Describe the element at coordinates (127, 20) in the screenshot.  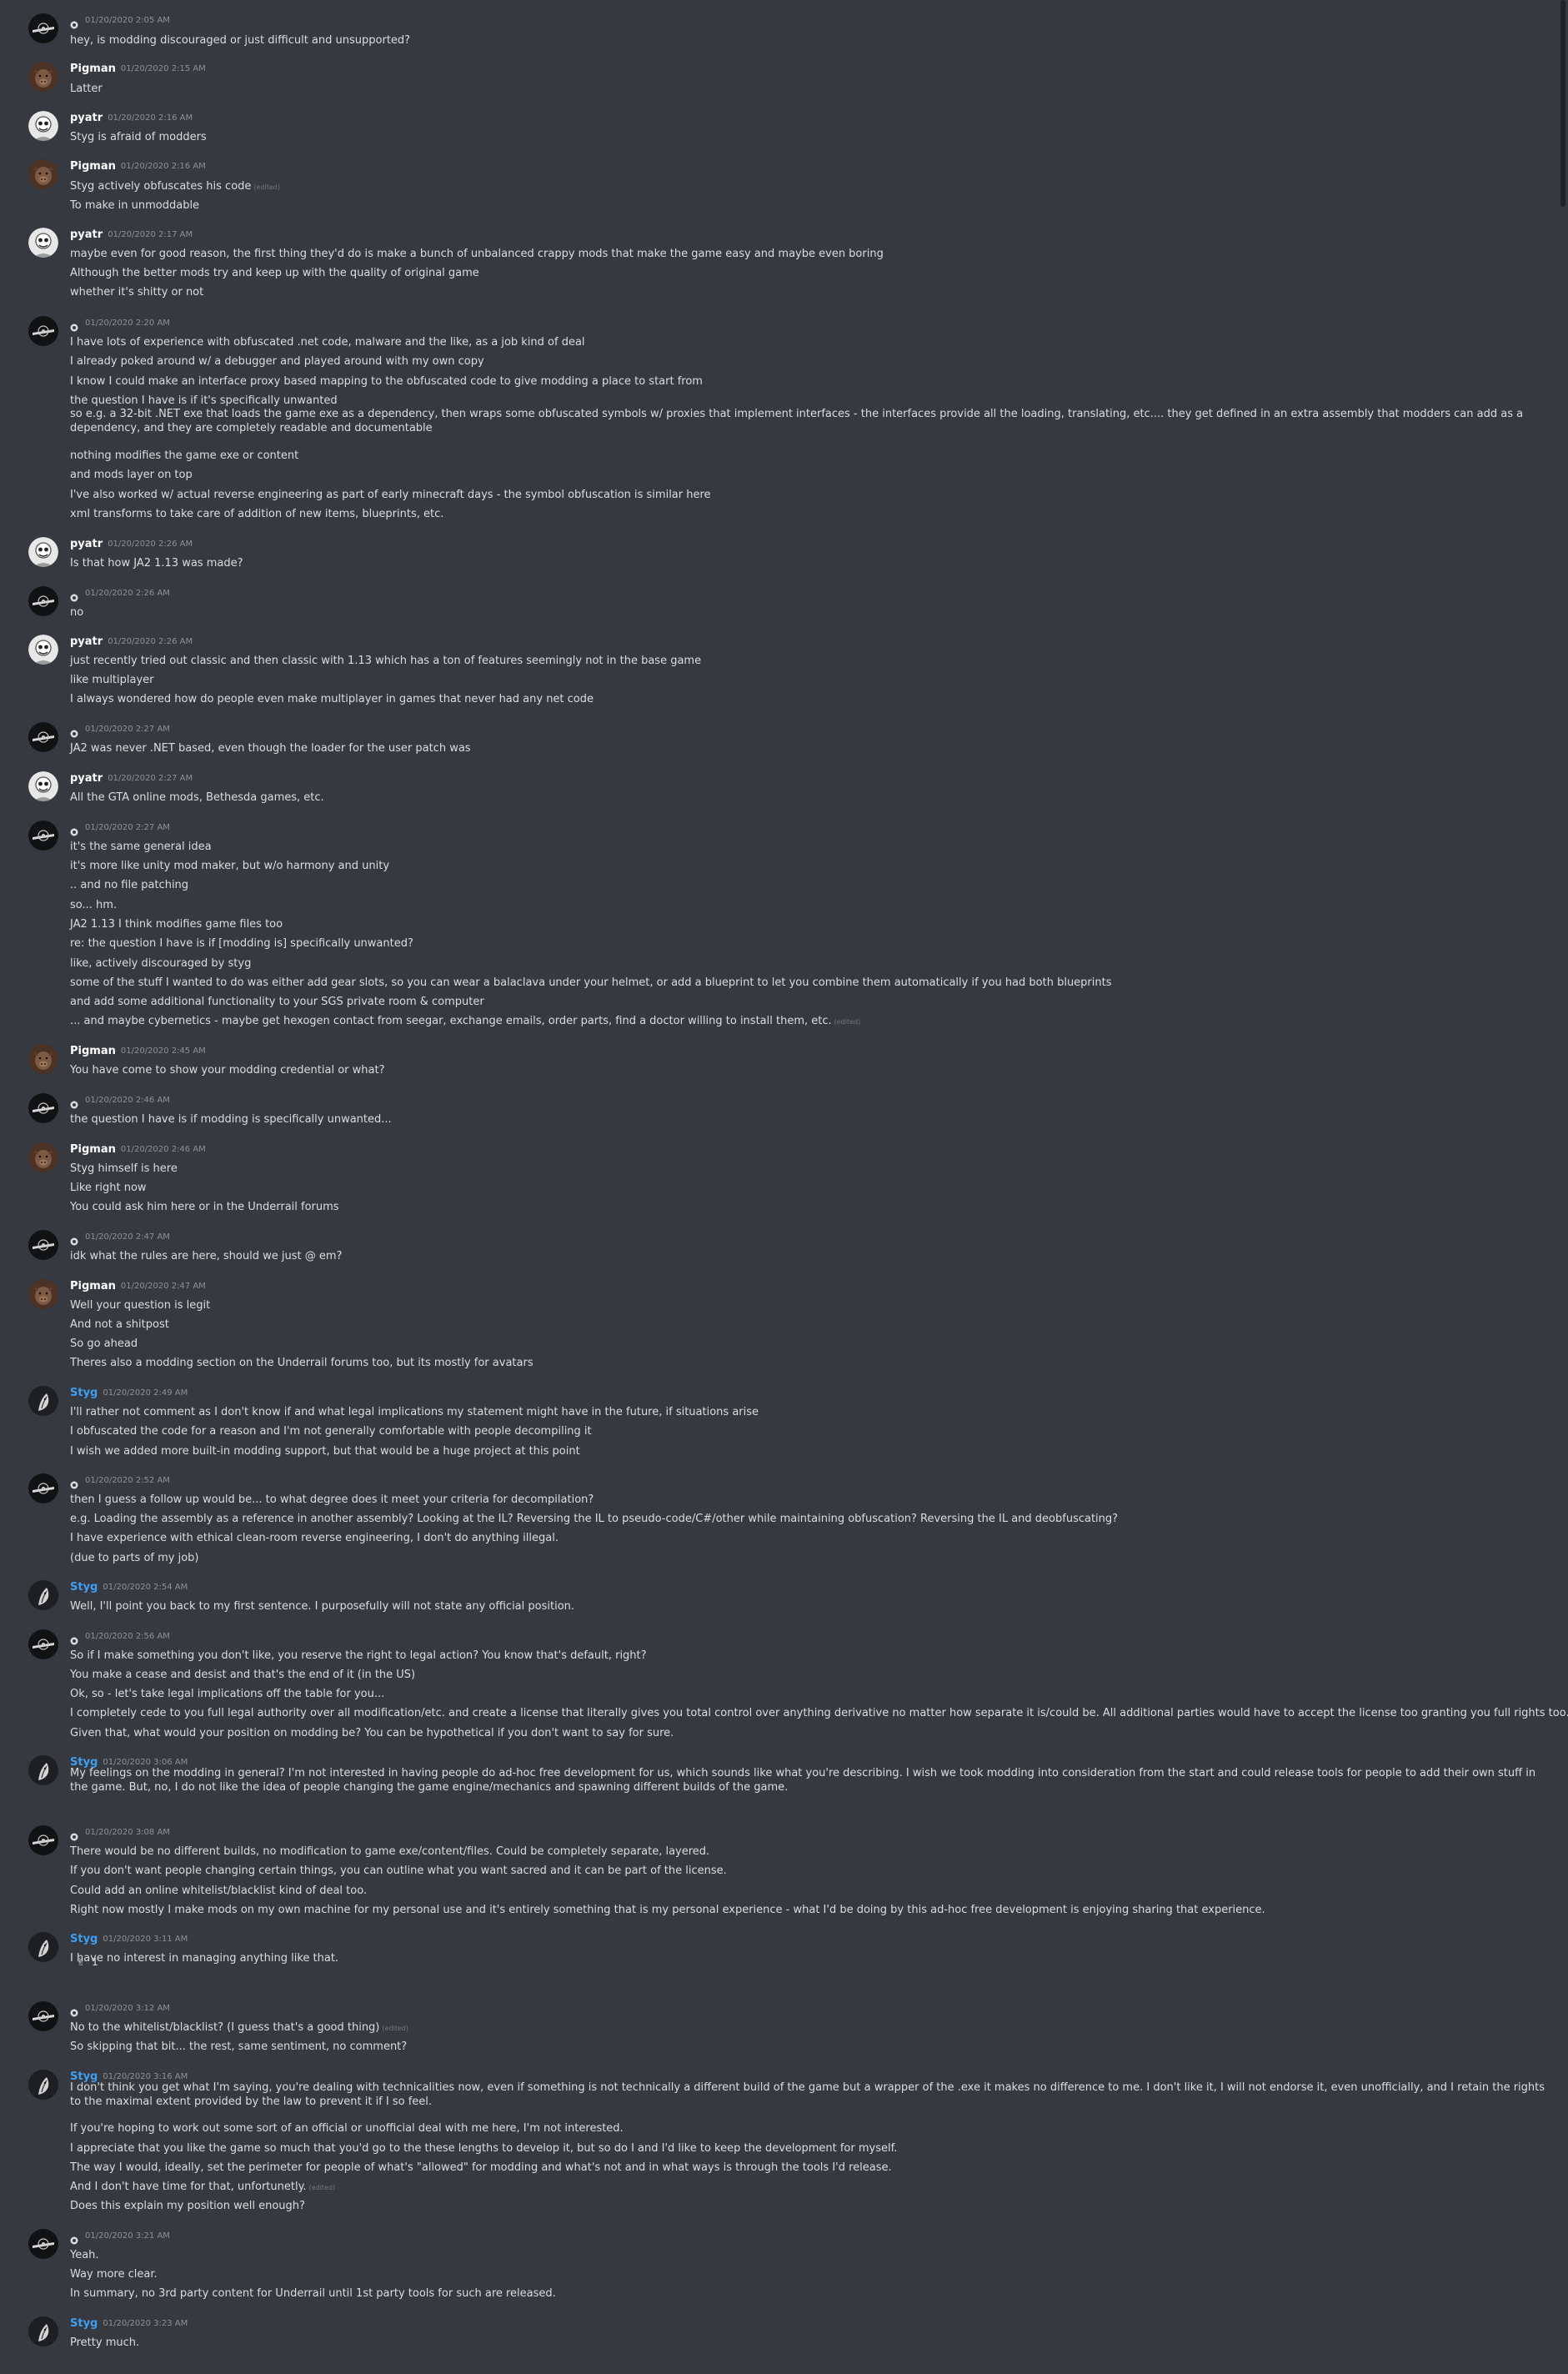
I see `timestamp: 01/20/2020 2:05 AM` at that location.